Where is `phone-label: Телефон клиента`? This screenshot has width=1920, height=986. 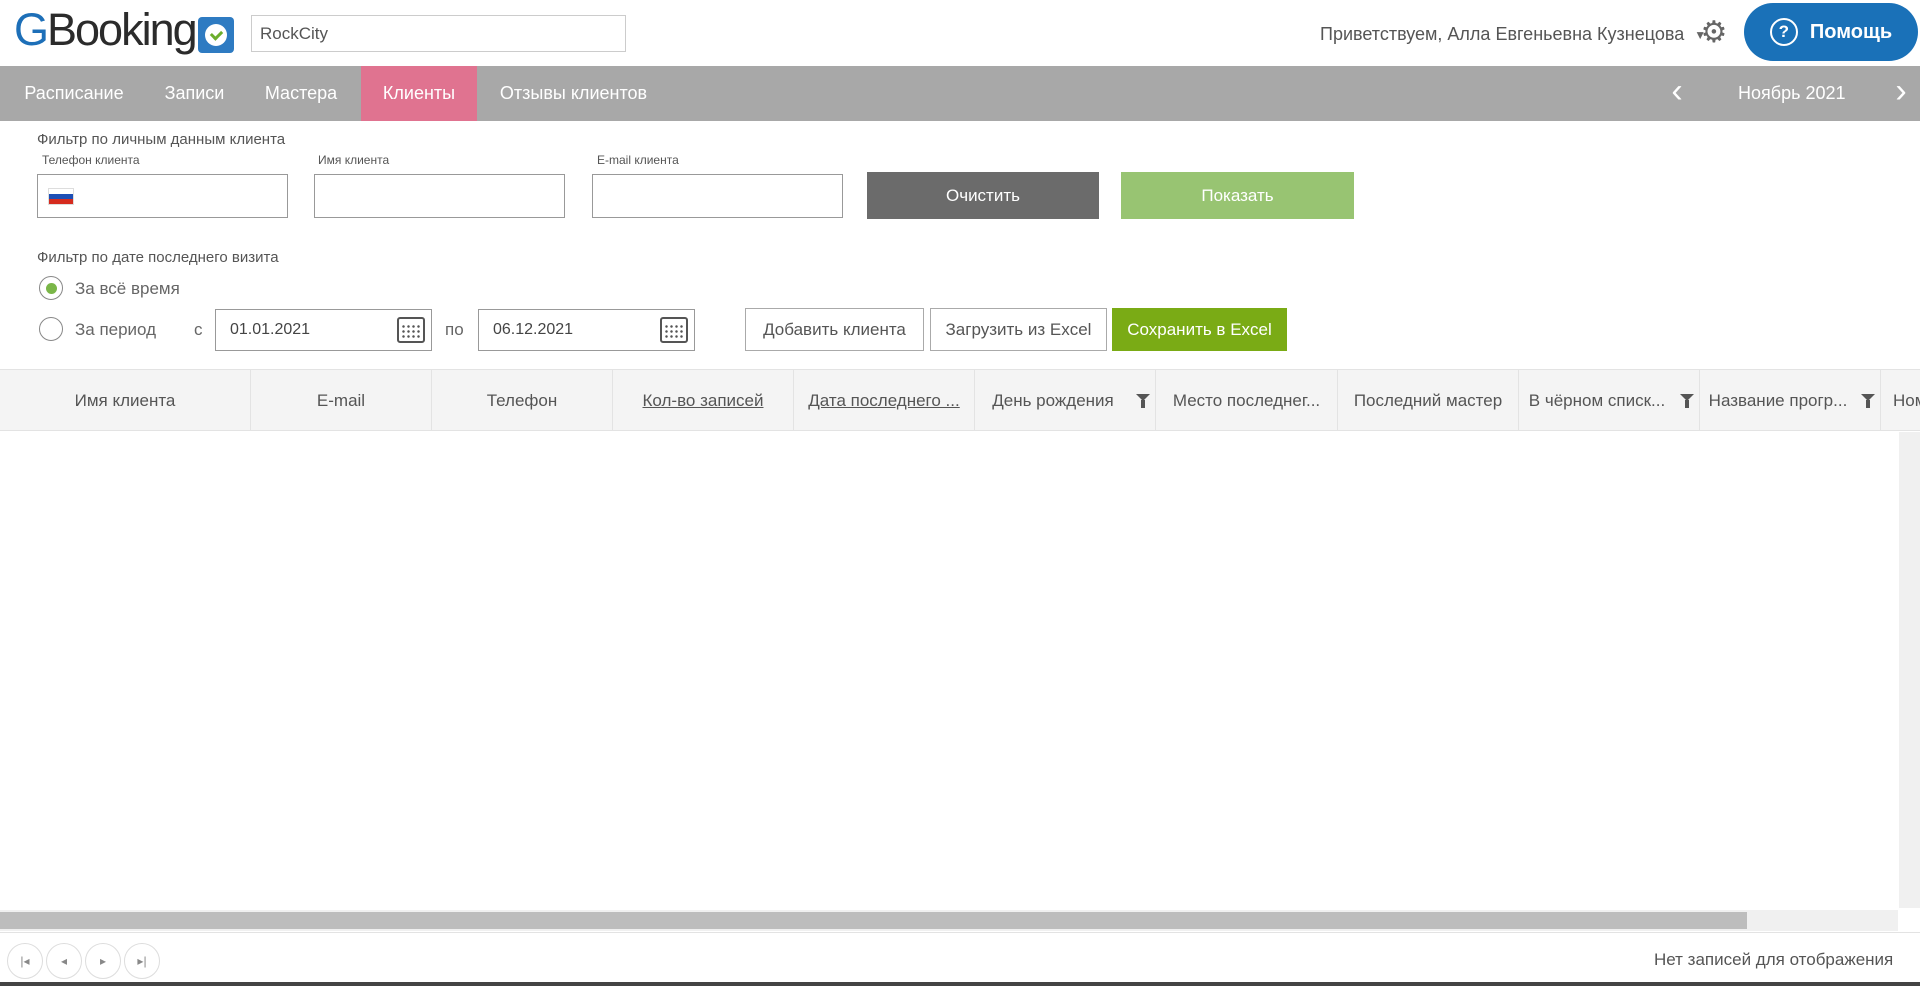 phone-label: Телефон клиента is located at coordinates (91, 160).